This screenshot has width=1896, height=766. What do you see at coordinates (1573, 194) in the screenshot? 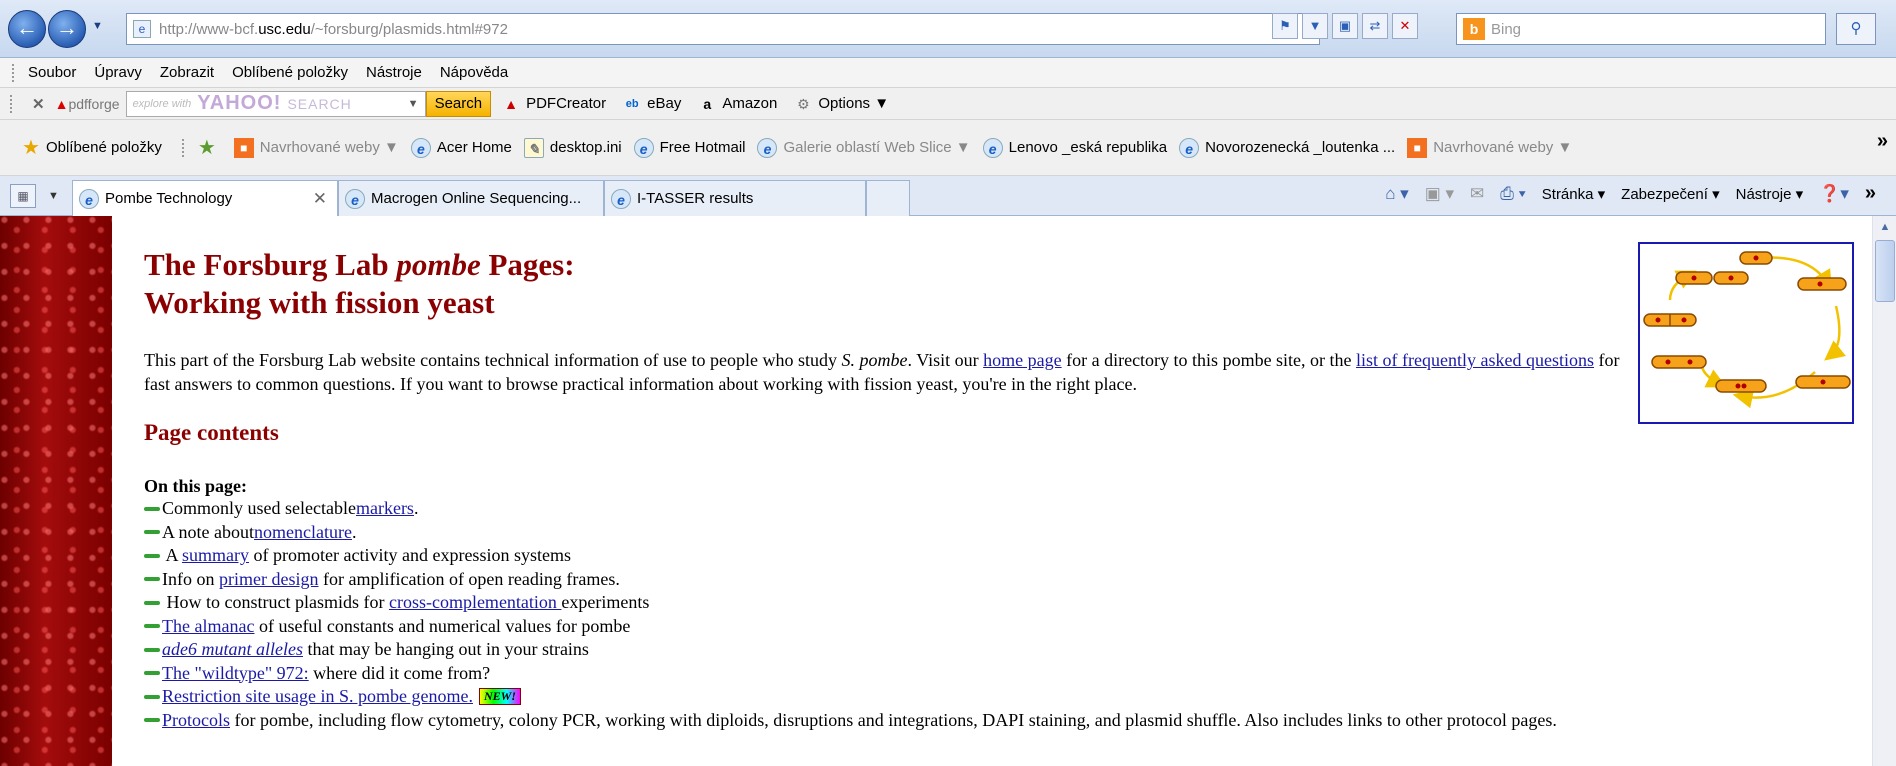
I see `page-menu: Stránka ▾` at bounding box center [1573, 194].